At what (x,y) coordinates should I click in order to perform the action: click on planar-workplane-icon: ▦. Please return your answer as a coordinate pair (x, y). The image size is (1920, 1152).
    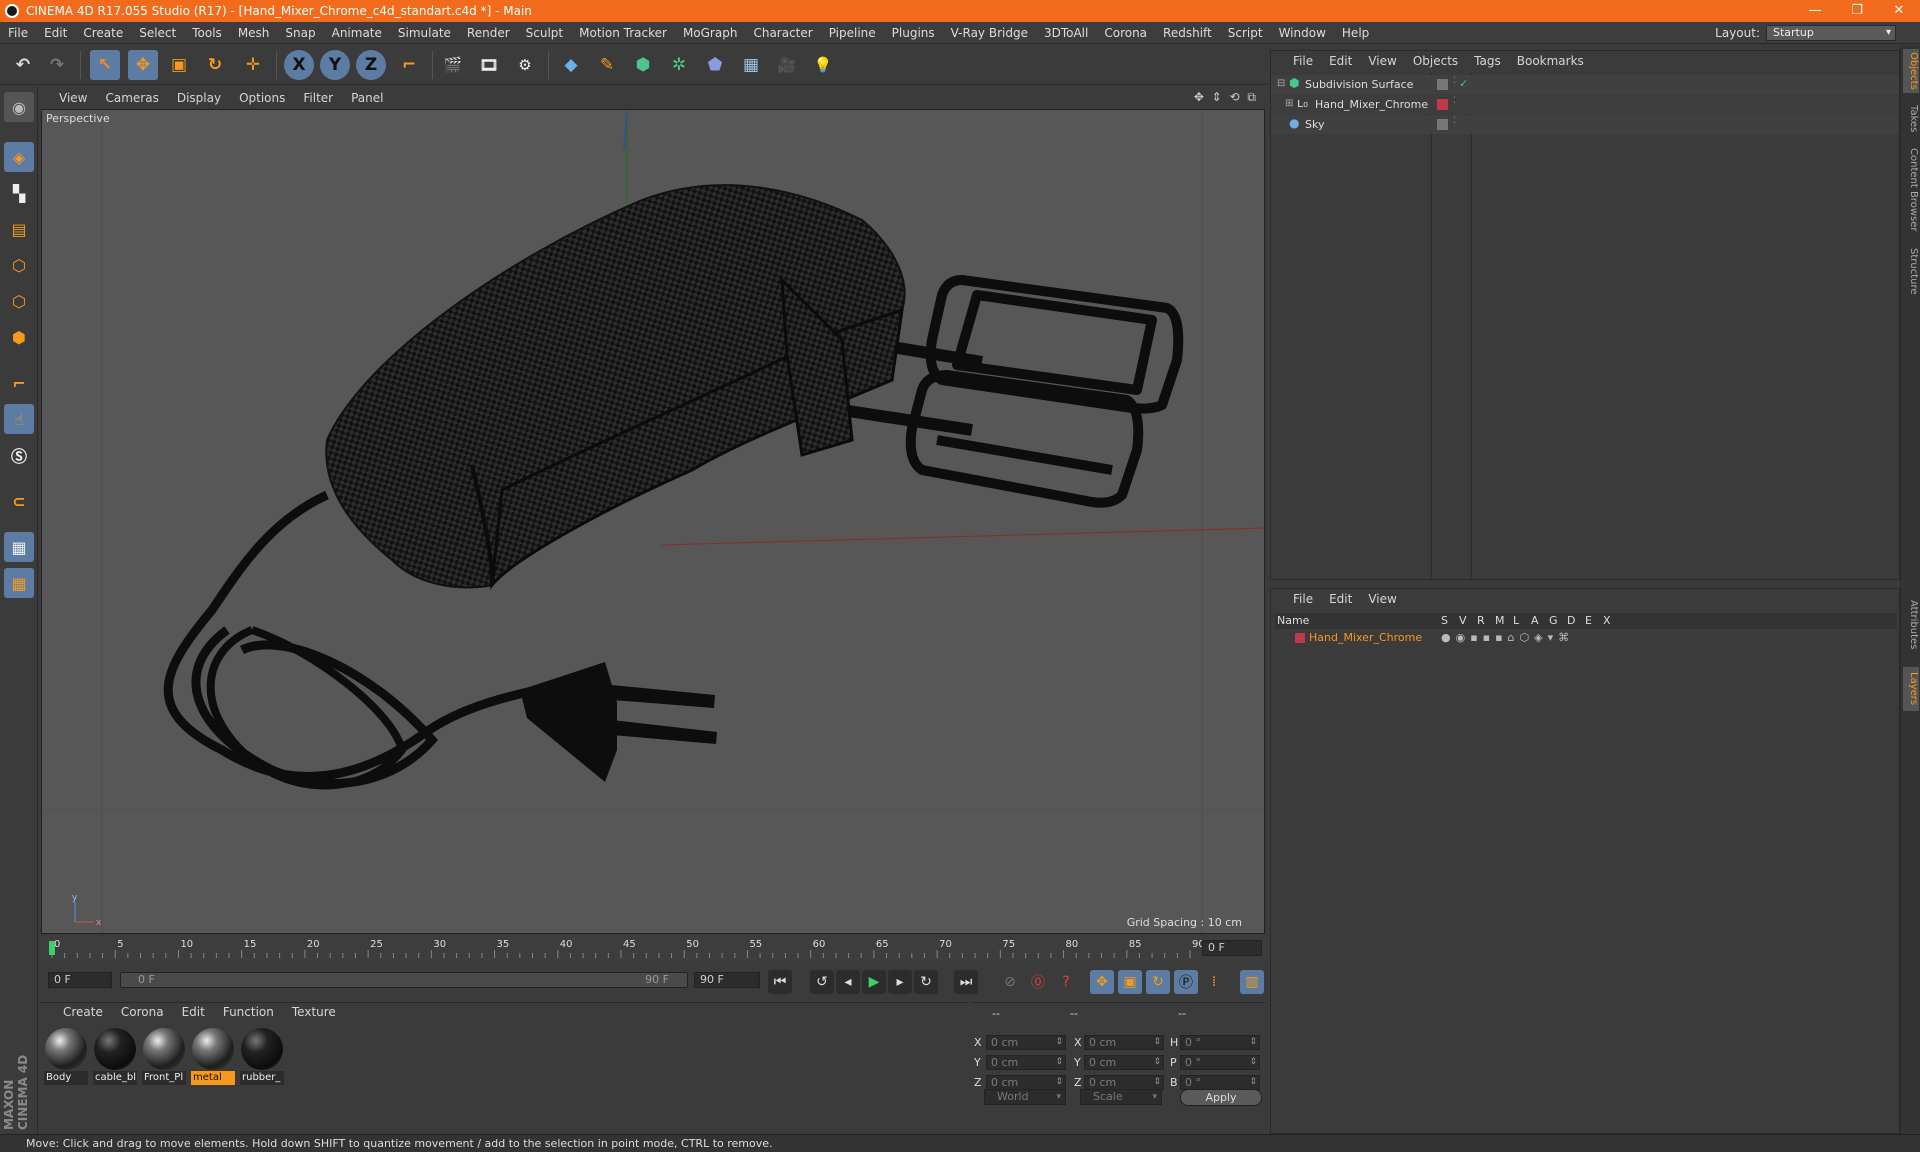
    Looking at the image, I should click on (19, 583).